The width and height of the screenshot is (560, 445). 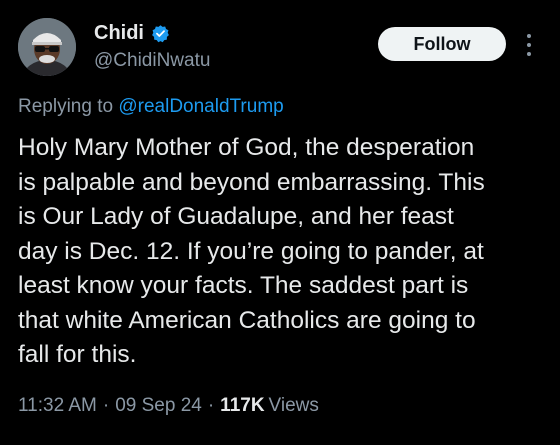 I want to click on tweet-line: is Our Lady of Guadalupe, and her feast, so click(x=236, y=216).